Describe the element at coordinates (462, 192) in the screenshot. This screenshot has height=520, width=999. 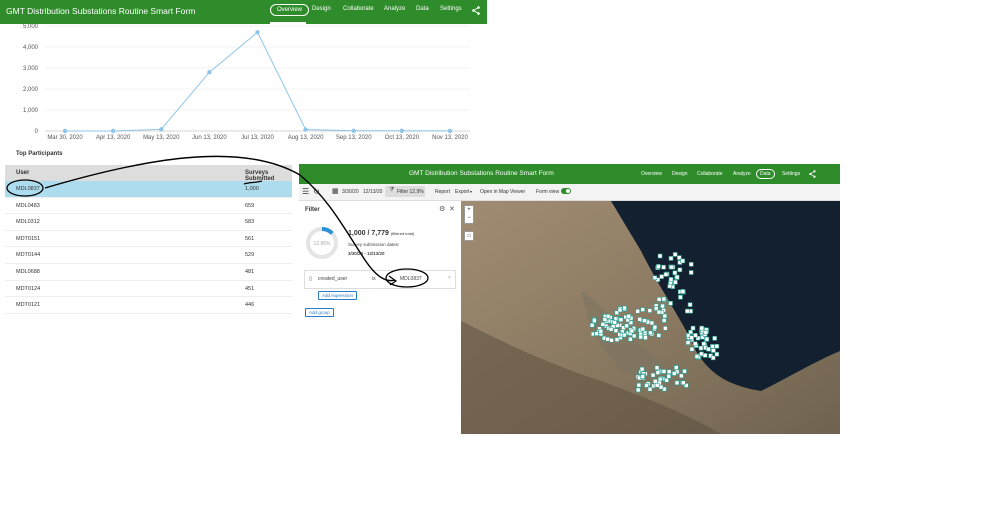
I see `export-button: Export` at that location.